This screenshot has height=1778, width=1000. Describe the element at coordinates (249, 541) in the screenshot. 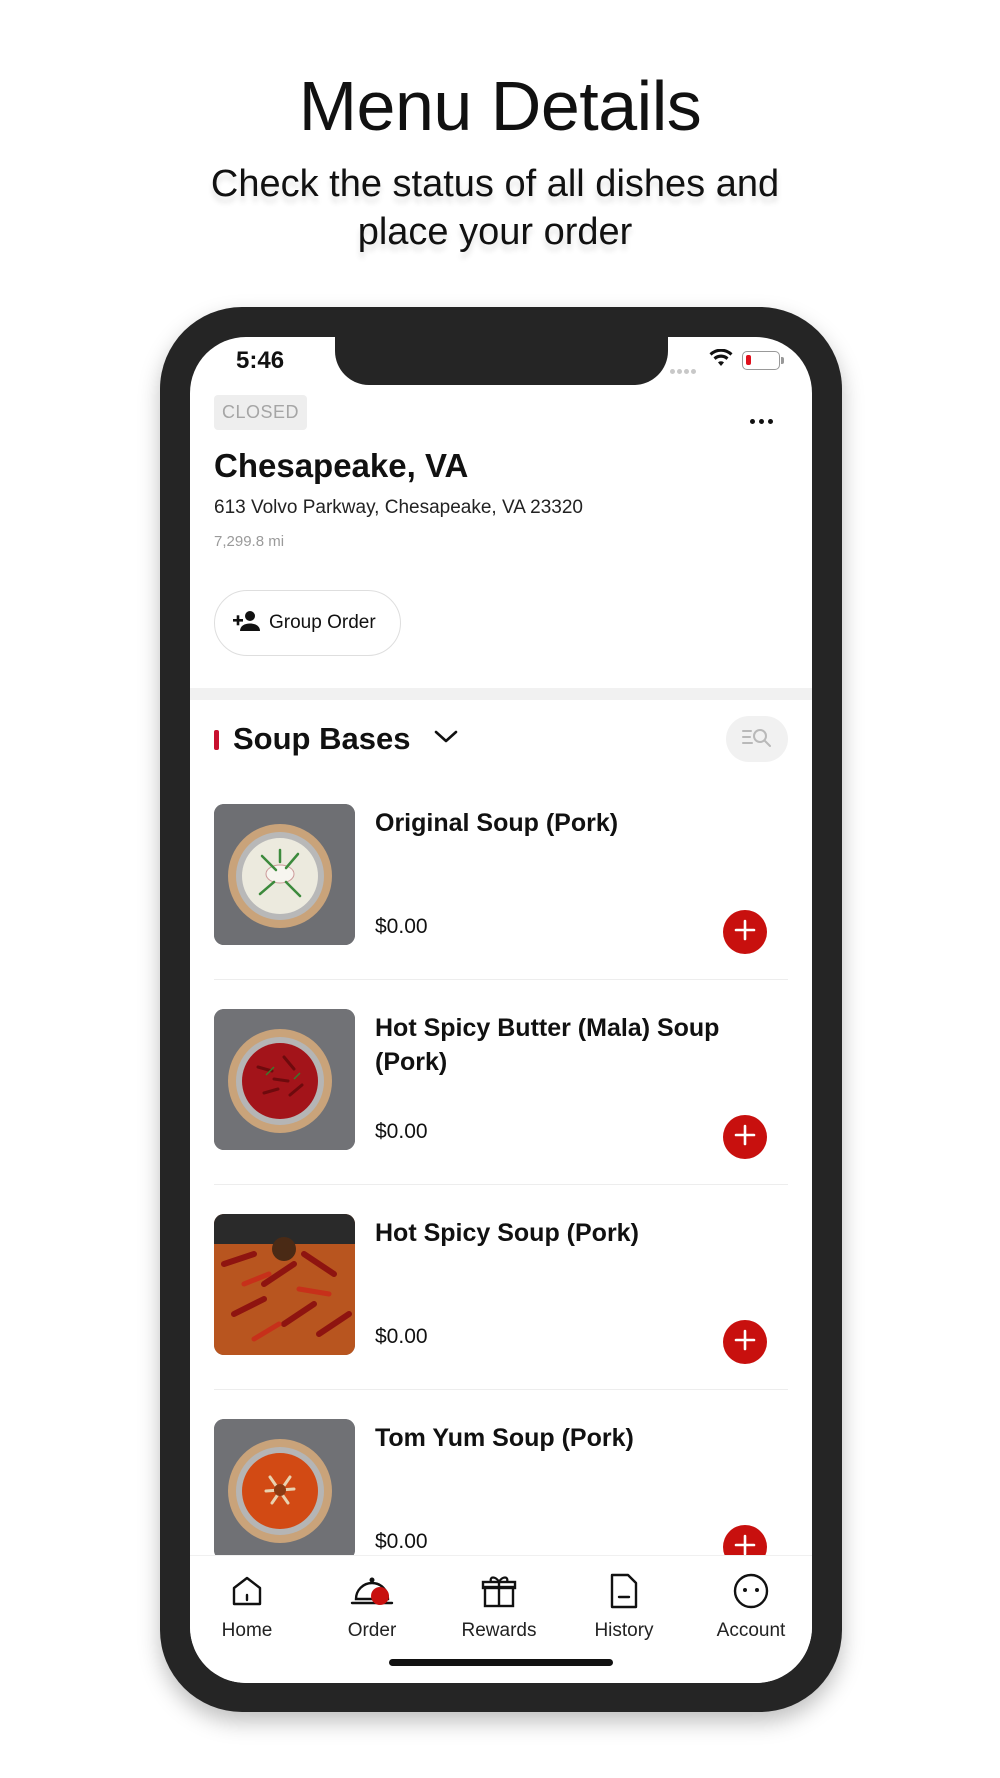

I see `store-distance: 7,299.8 mi` at that location.